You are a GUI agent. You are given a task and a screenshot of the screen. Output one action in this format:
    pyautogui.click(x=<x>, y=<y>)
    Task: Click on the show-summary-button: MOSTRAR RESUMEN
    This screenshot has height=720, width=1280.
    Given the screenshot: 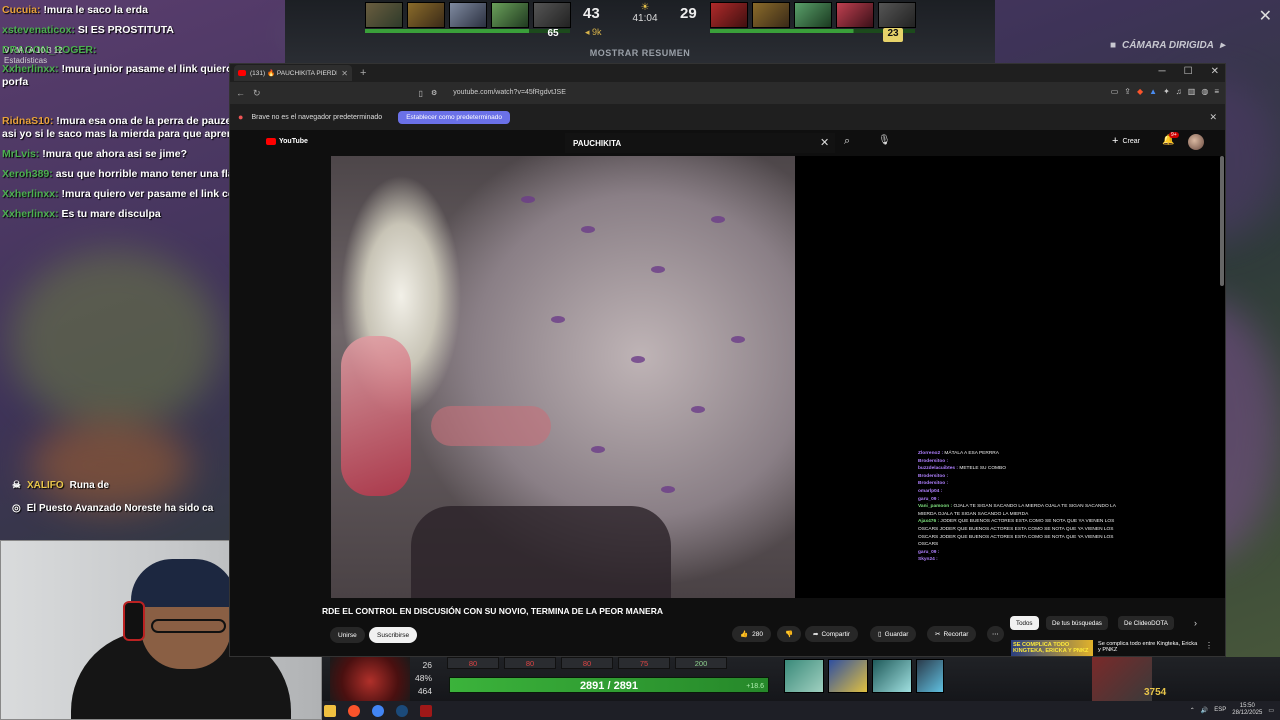 What is the action you would take?
    pyautogui.click(x=640, y=55)
    